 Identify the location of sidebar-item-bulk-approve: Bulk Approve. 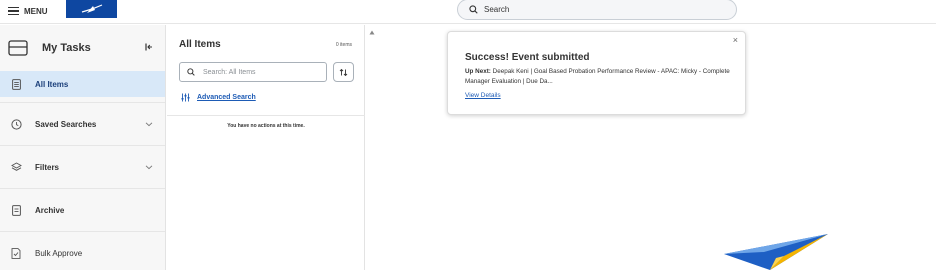
(82, 253).